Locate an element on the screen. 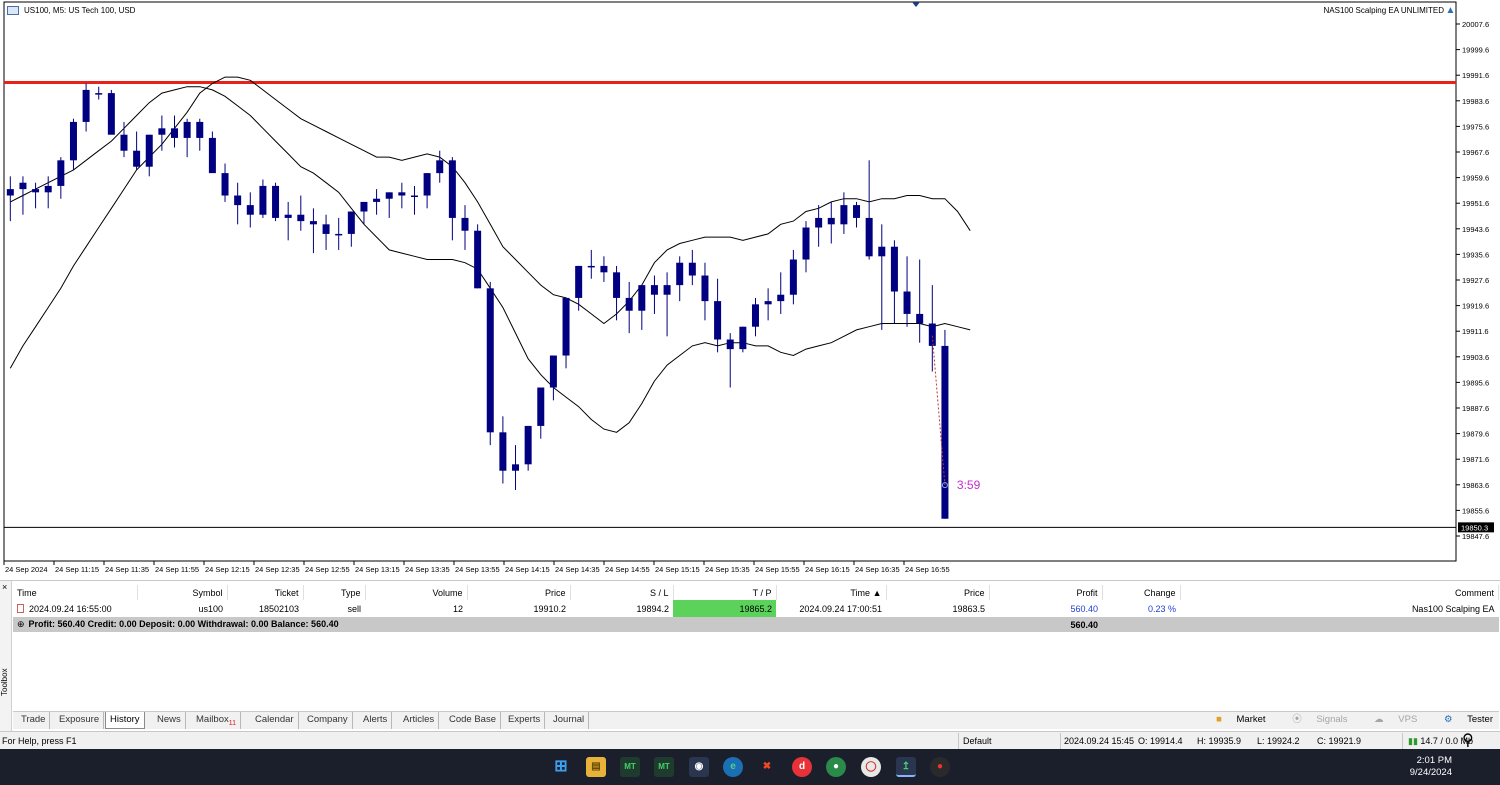 The width and height of the screenshot is (1500, 785). expert-advisor-hat-icon: ▲ is located at coordinates (1450, 10).